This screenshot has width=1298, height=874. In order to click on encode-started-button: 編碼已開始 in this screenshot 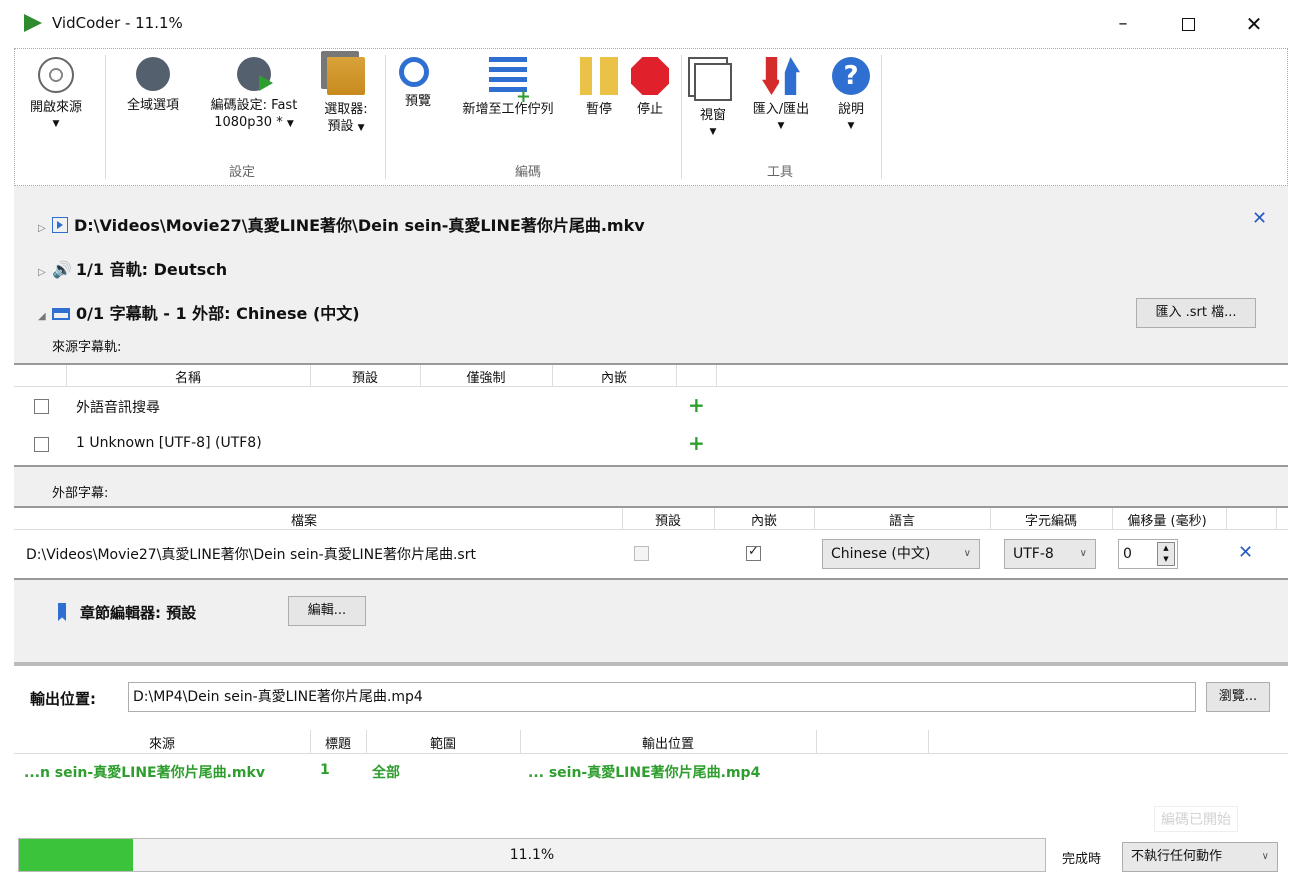, I will do `click(1196, 819)`.